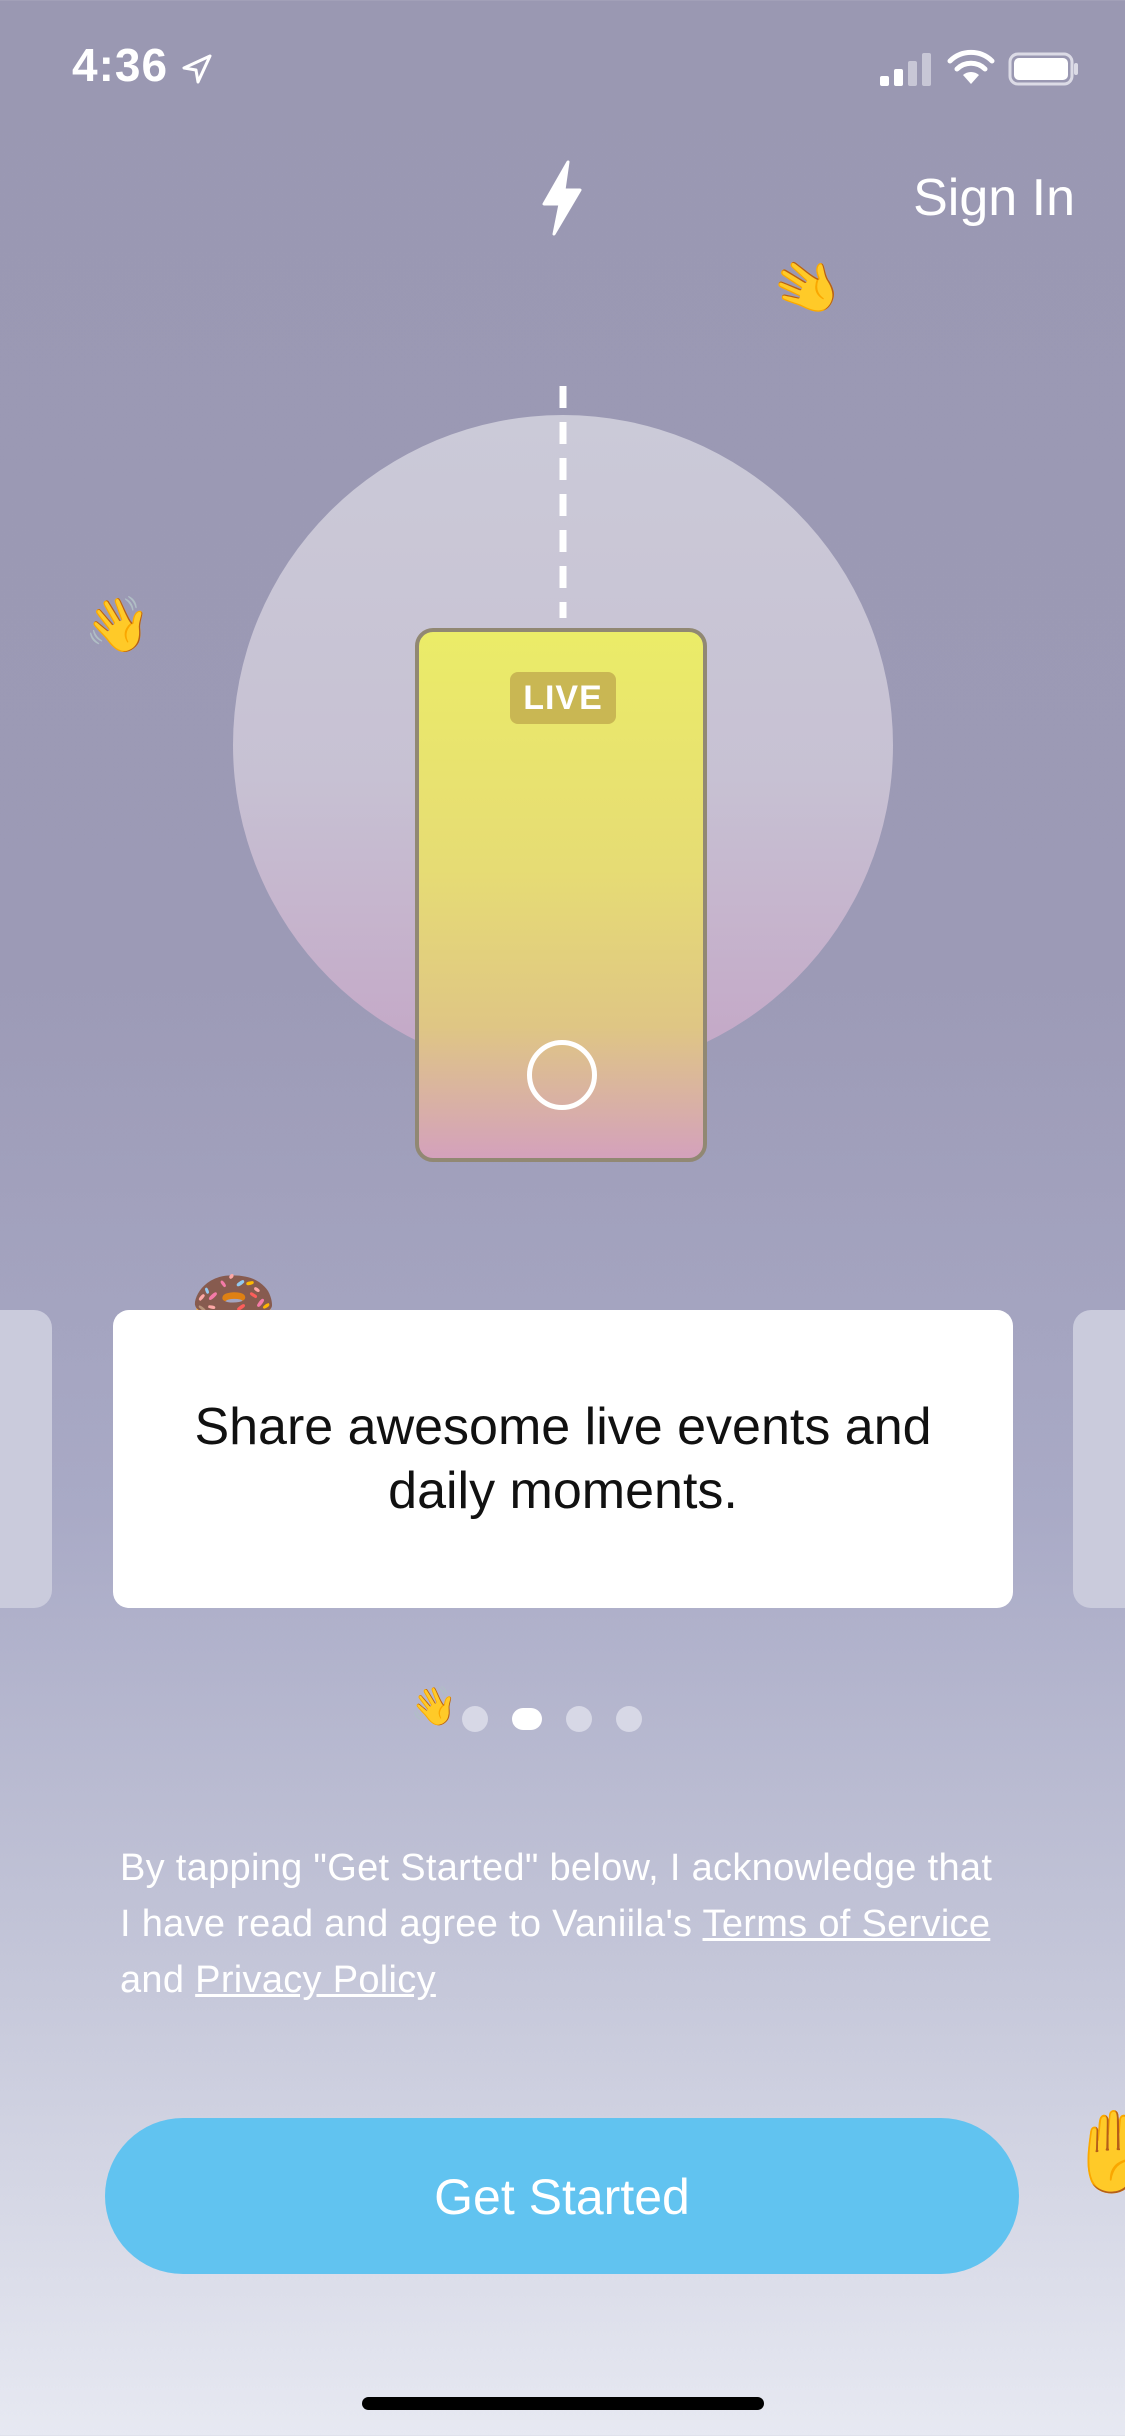  I want to click on privacy-policy-link: Privacy Policy, so click(315, 1980).